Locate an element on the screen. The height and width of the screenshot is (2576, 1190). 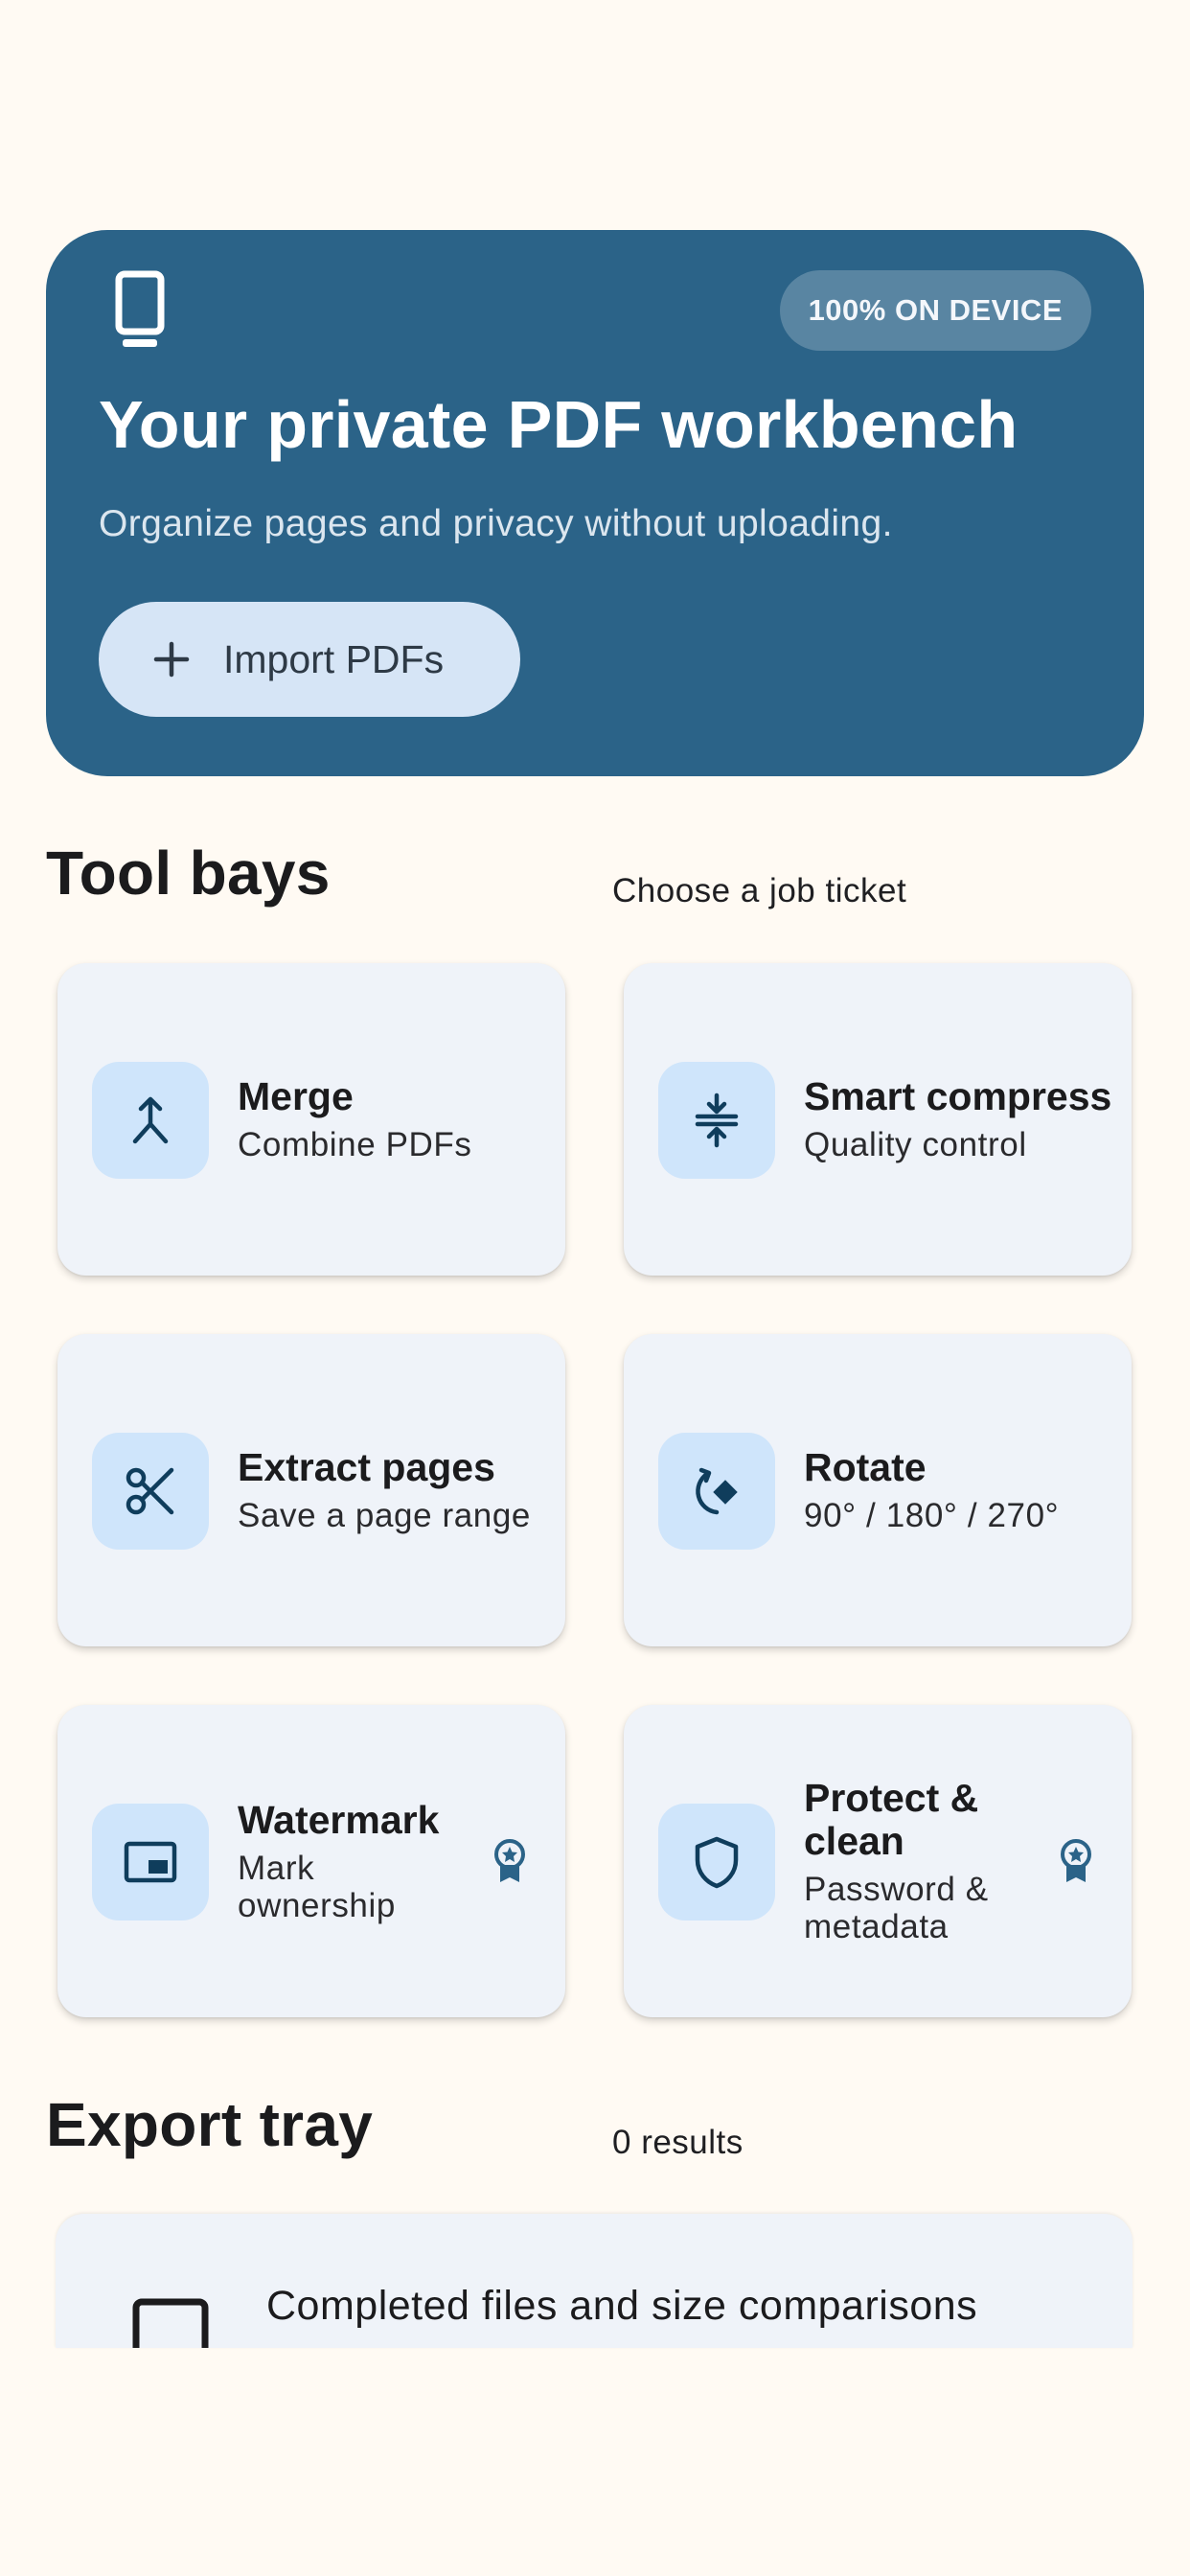
tool-card-smart-compress: Smart compress Quality control is located at coordinates (878, 1119).